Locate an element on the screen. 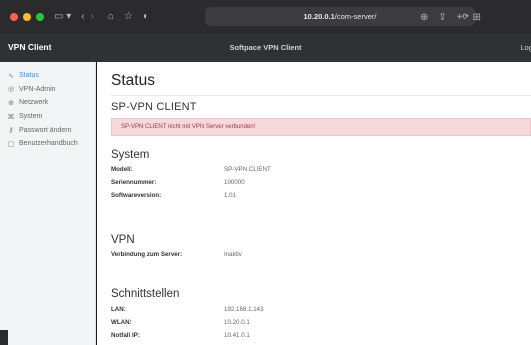 The width and height of the screenshot is (531, 345). logo: Logo is located at coordinates (525, 47).